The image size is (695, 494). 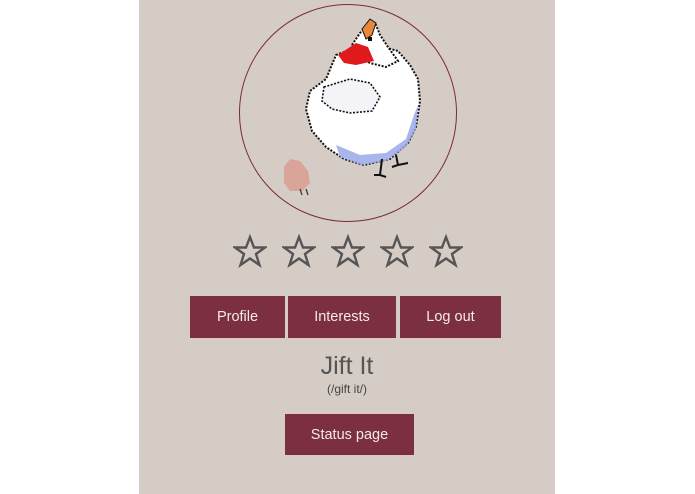 What do you see at coordinates (342, 317) in the screenshot?
I see `interests-button: Interests` at bounding box center [342, 317].